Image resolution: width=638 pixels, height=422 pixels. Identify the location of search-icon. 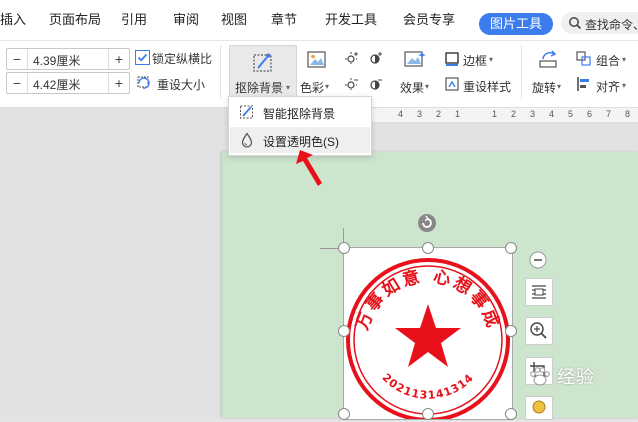
(575, 23).